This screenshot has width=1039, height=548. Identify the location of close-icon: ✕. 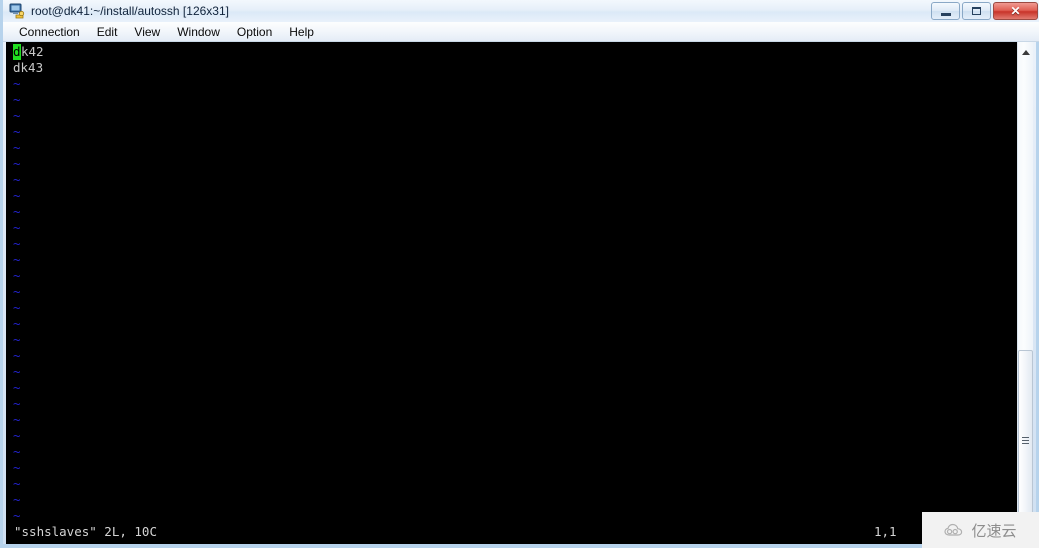
(1015, 11).